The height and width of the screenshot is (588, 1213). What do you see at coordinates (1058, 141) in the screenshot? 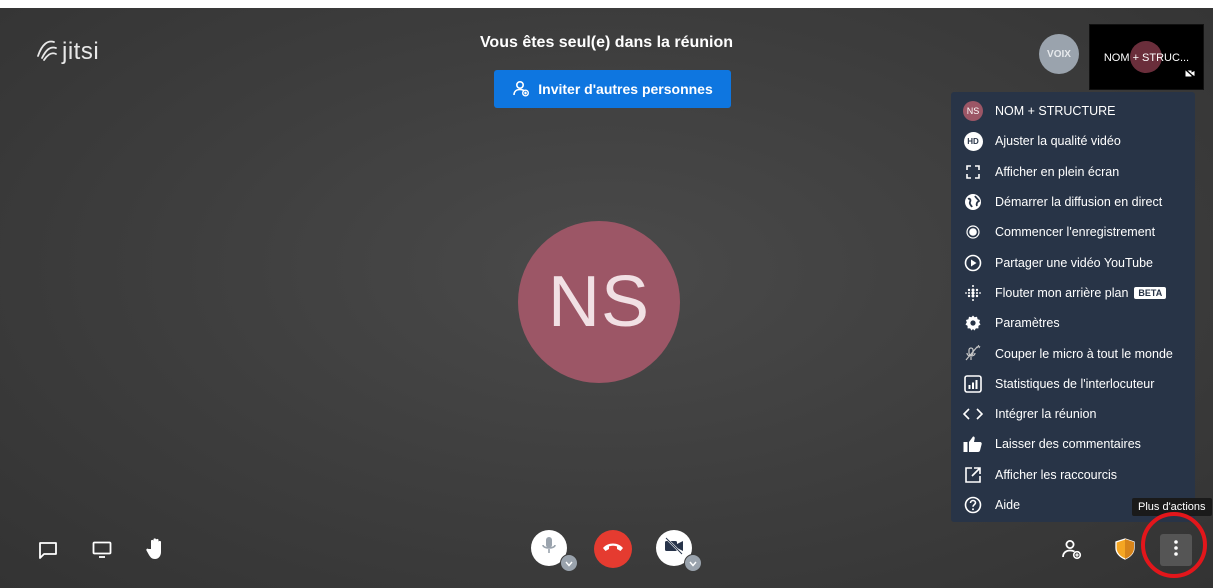
I see `menu-item-label: Ajuster la qualité vidéo` at bounding box center [1058, 141].